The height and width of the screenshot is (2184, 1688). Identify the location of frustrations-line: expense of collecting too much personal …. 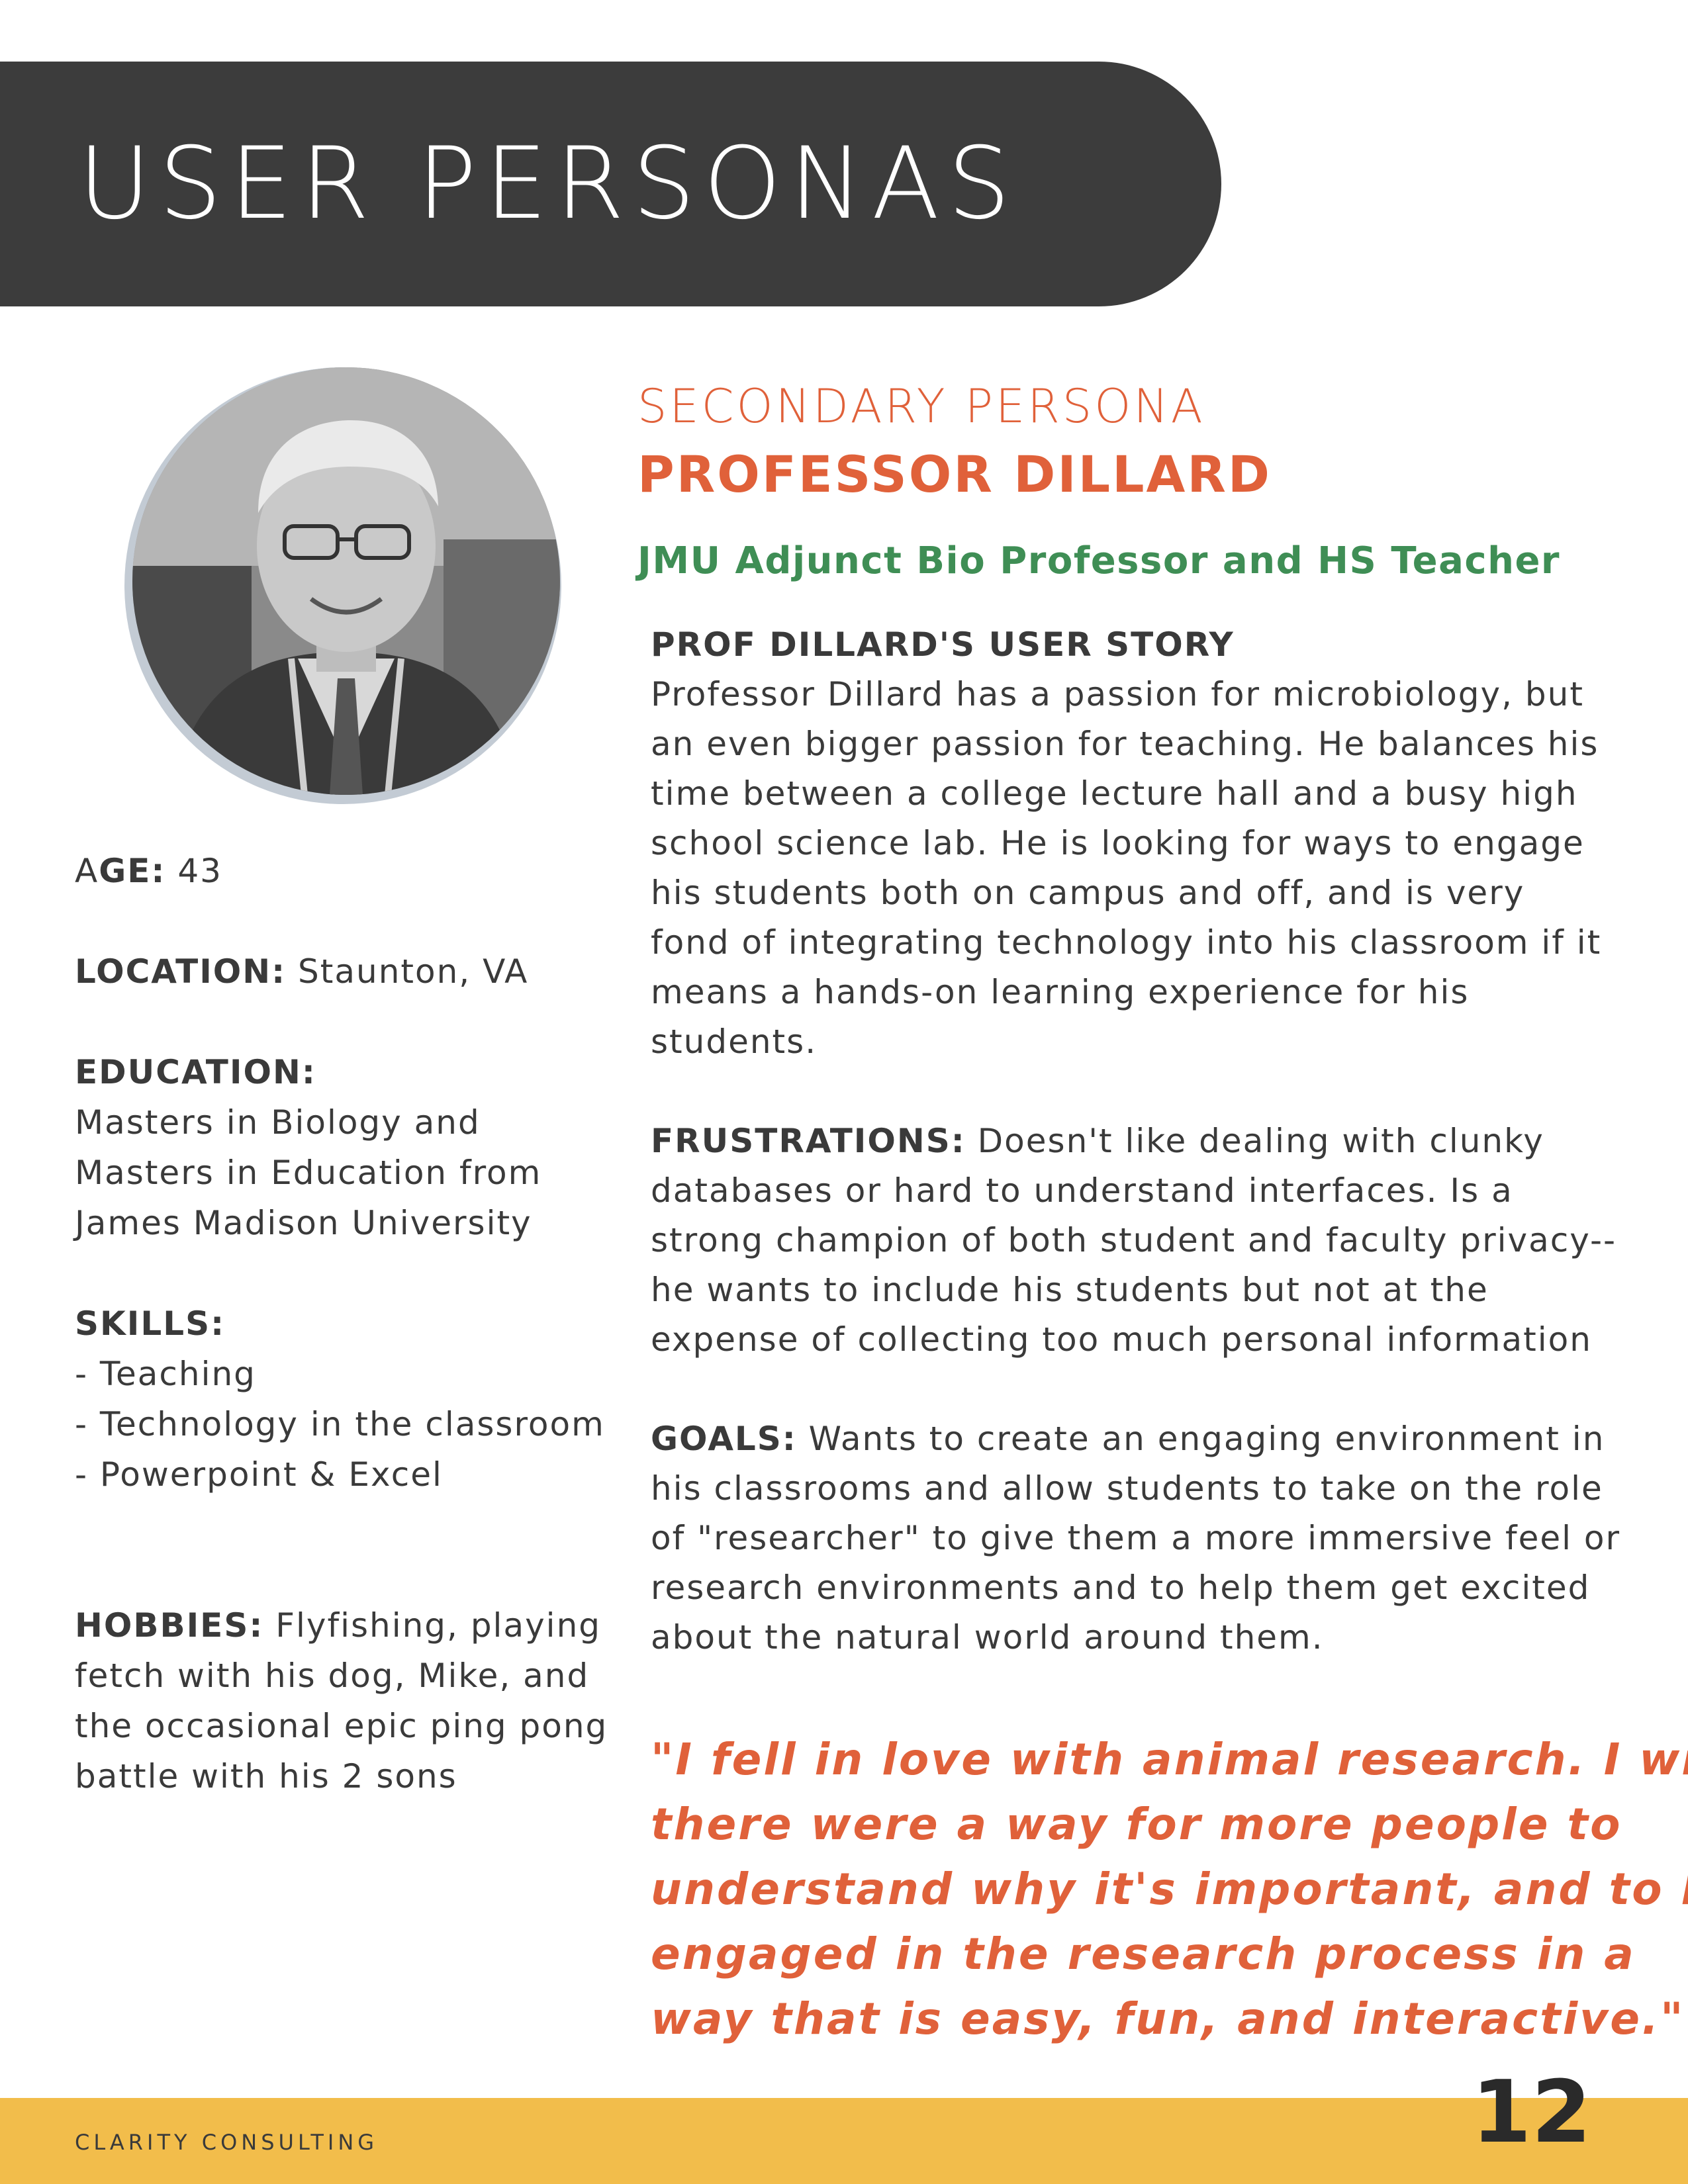
(1121, 1339).